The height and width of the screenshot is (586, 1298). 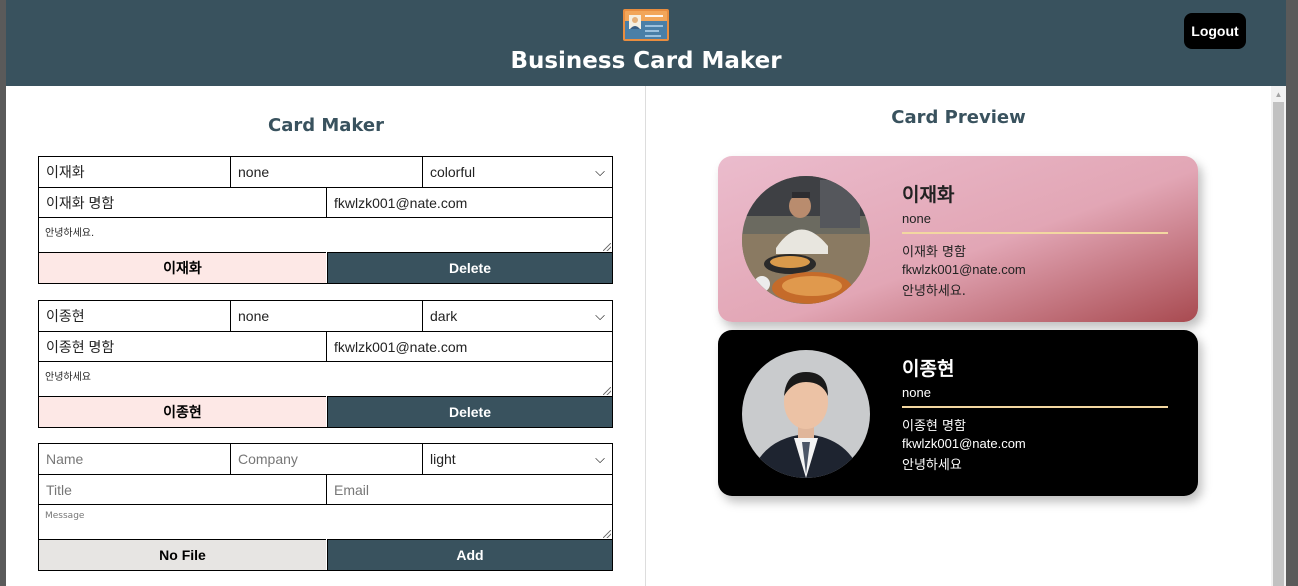 I want to click on company-input, so click(x=326, y=459).